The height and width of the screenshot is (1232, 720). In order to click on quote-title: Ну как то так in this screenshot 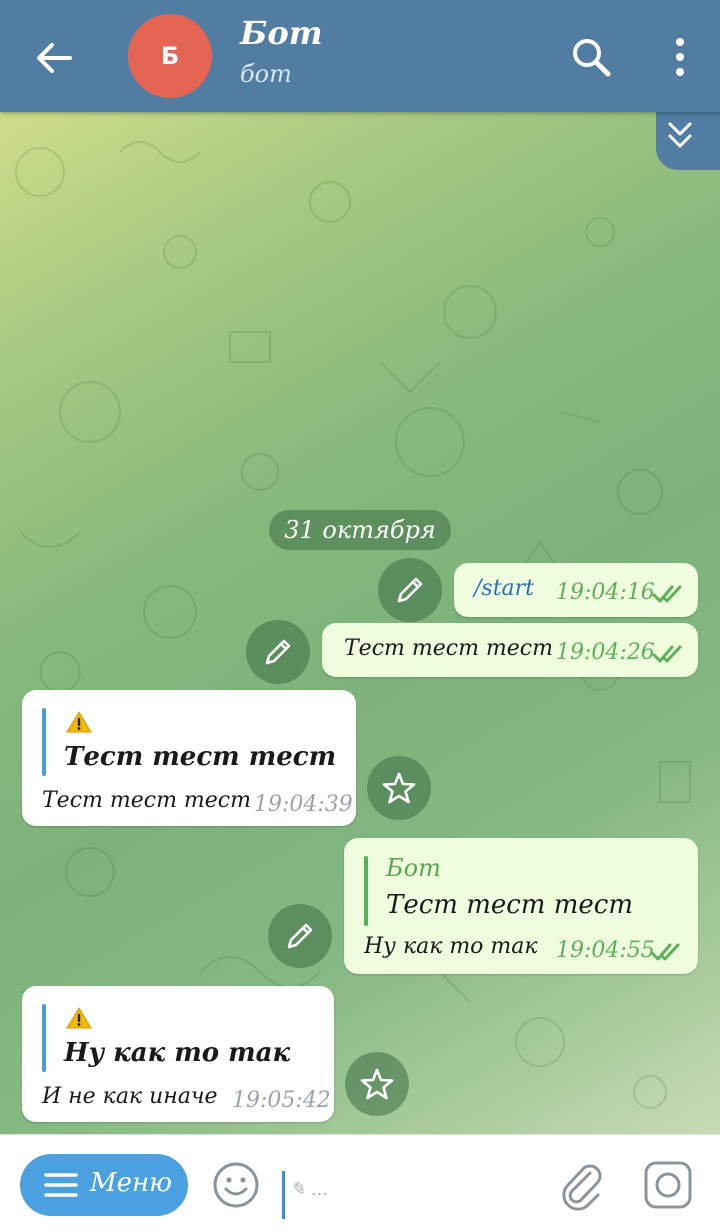, I will do `click(177, 1053)`.